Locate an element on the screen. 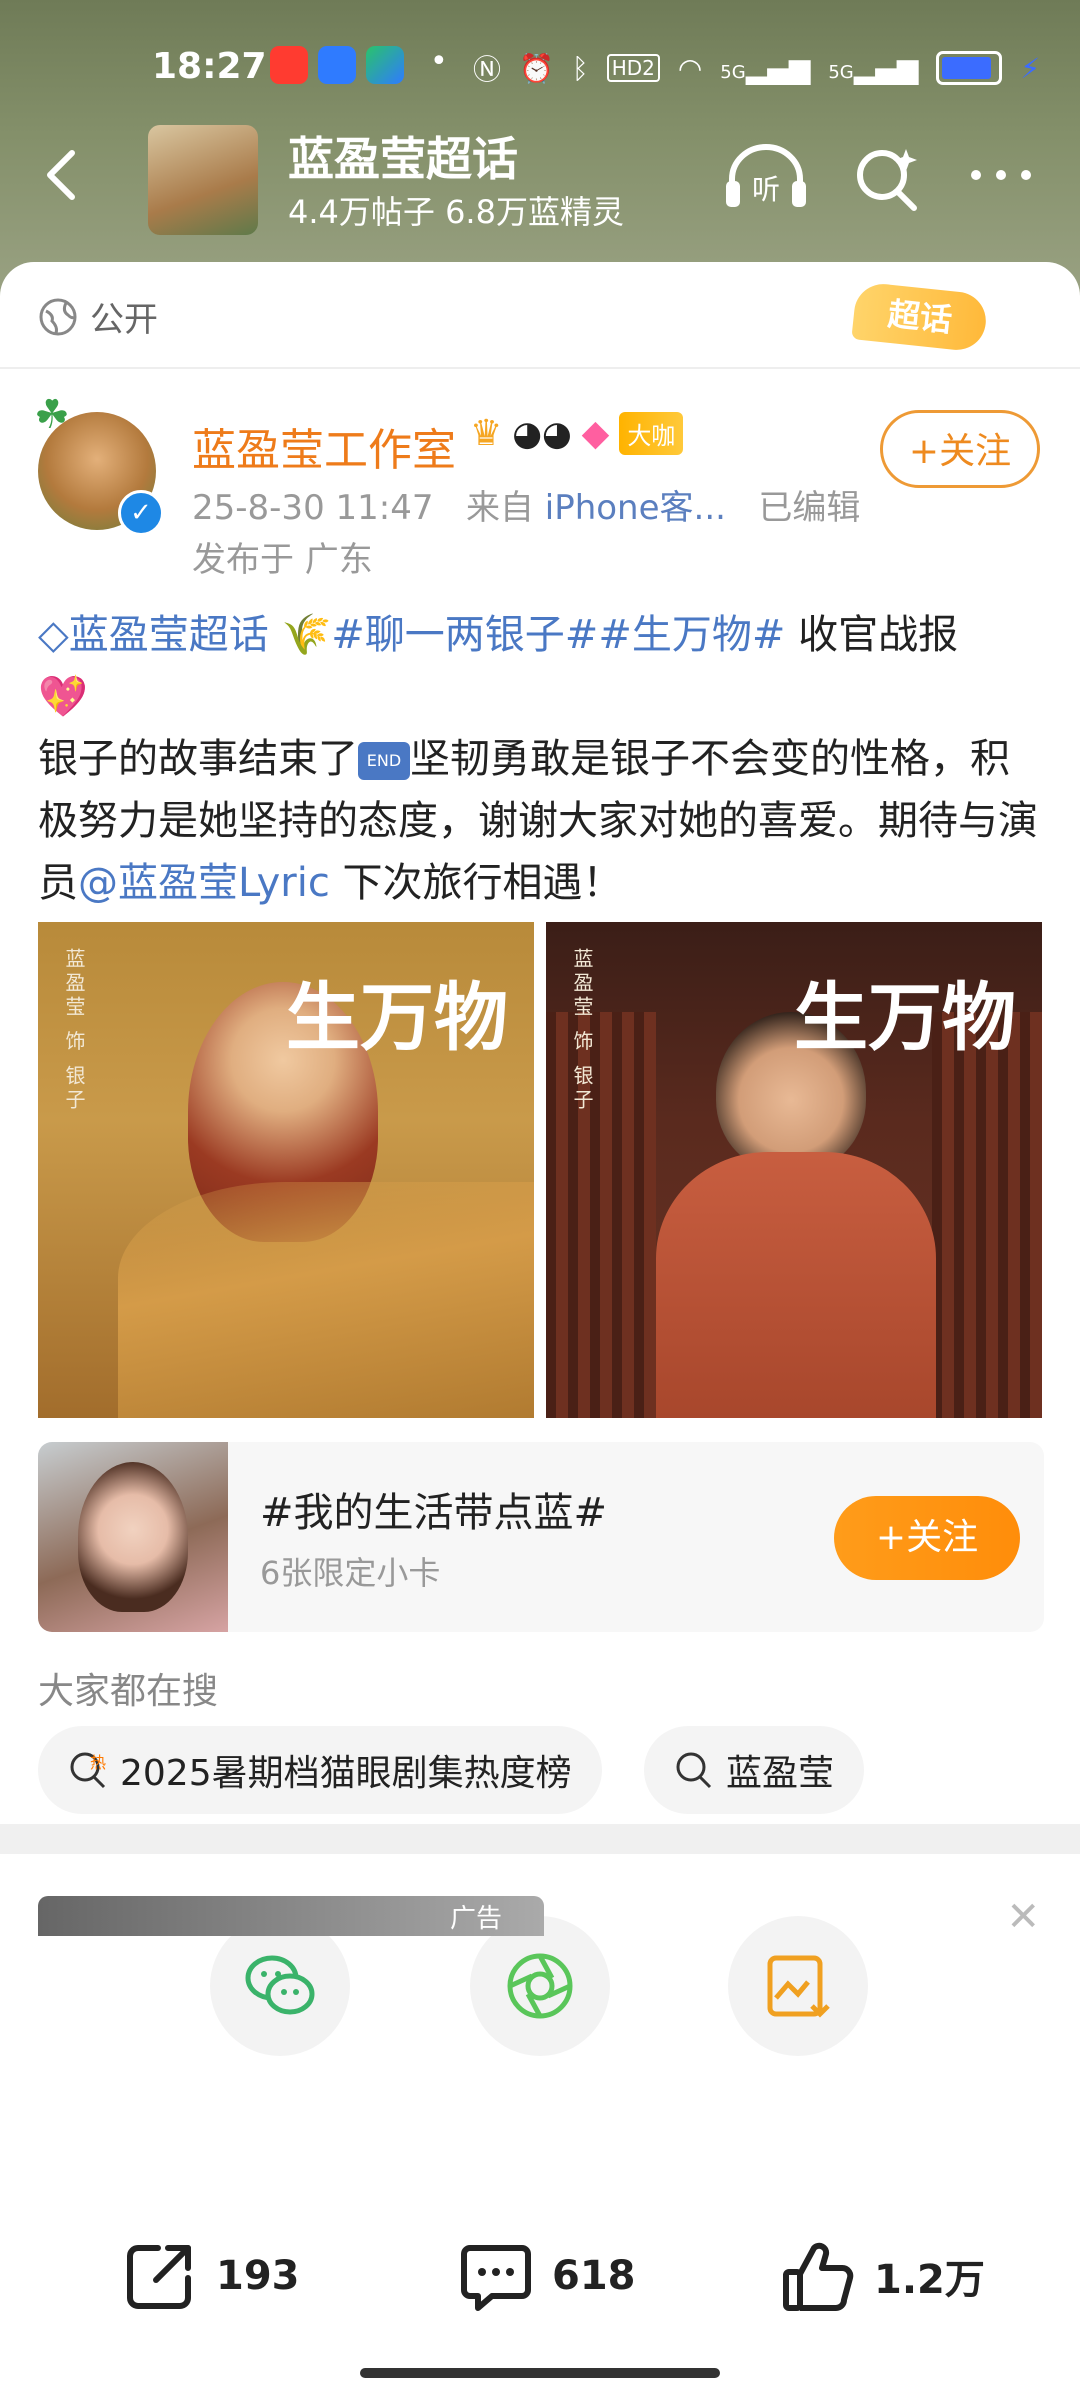 The height and width of the screenshot is (2400, 1080). share-wechat-button is located at coordinates (280, 1986).